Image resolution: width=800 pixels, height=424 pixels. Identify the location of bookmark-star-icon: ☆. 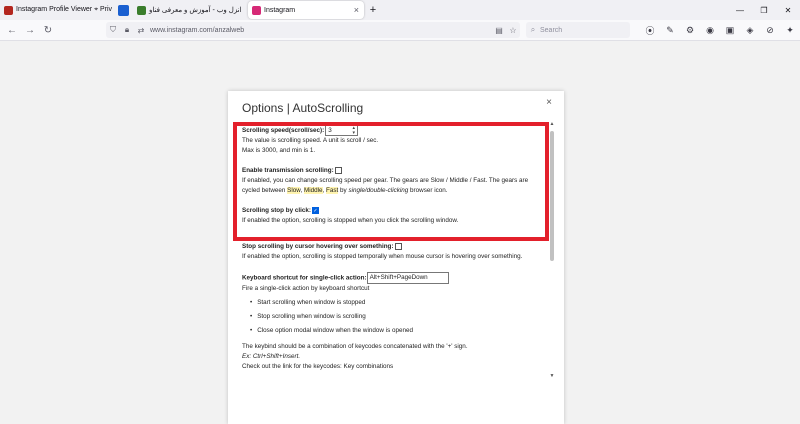
(513, 30).